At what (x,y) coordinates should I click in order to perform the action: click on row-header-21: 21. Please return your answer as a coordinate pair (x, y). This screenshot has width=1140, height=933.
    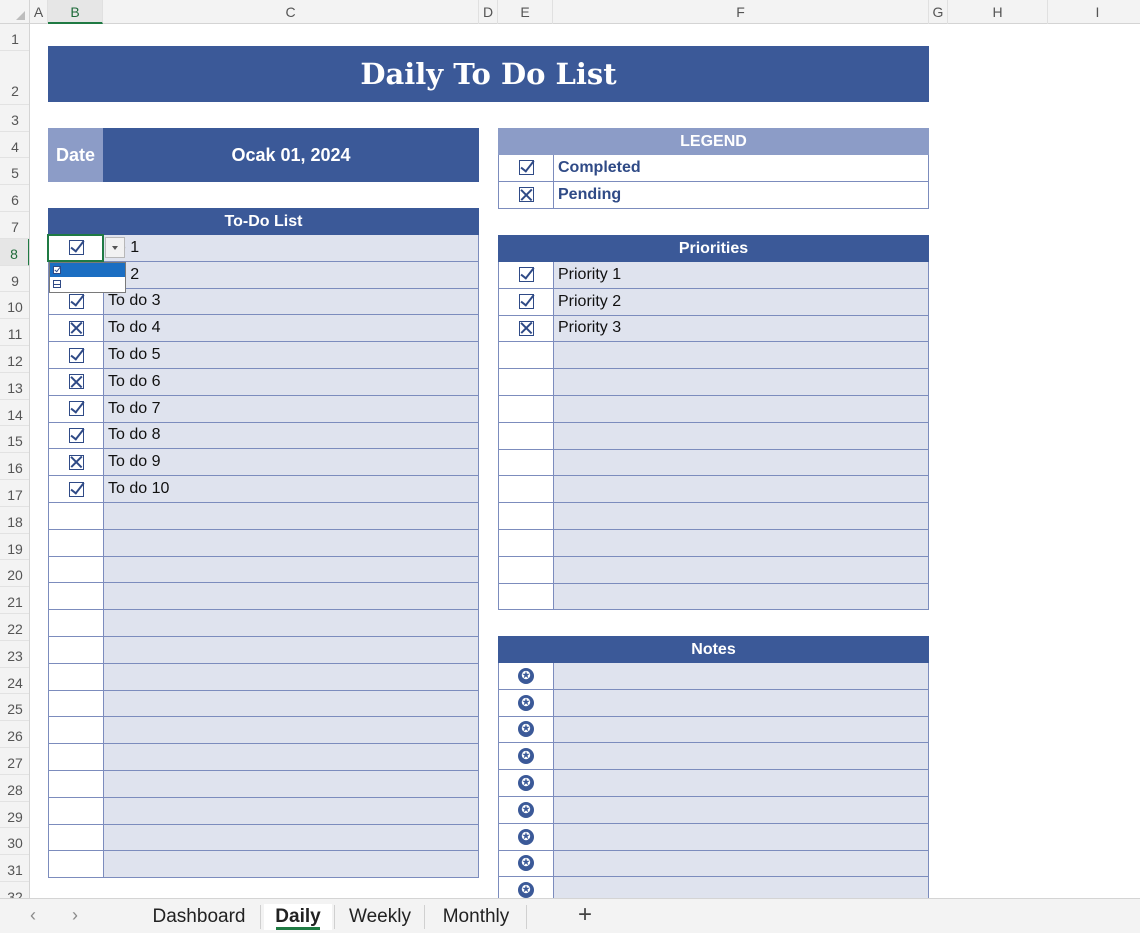
    Looking at the image, I should click on (14, 600).